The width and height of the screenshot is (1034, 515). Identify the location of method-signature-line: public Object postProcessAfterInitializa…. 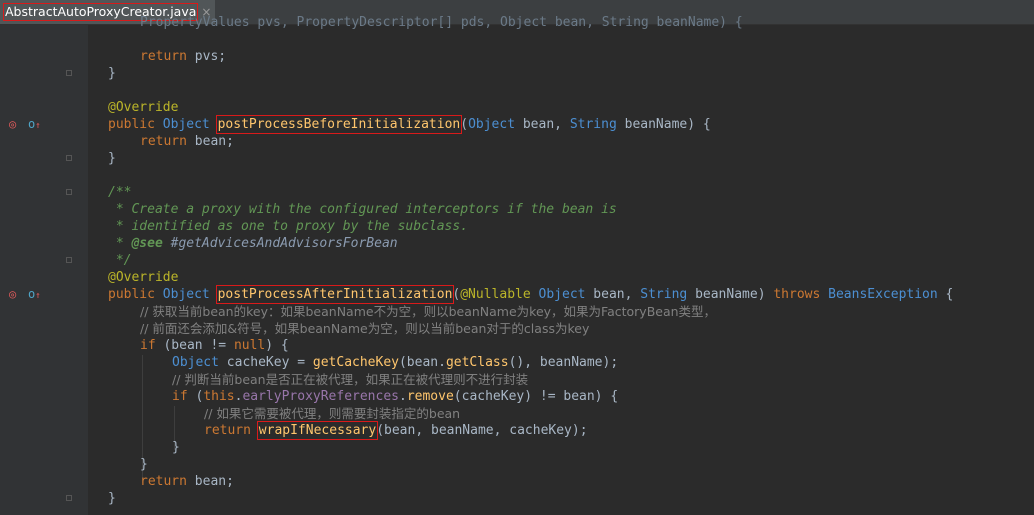
(531, 294).